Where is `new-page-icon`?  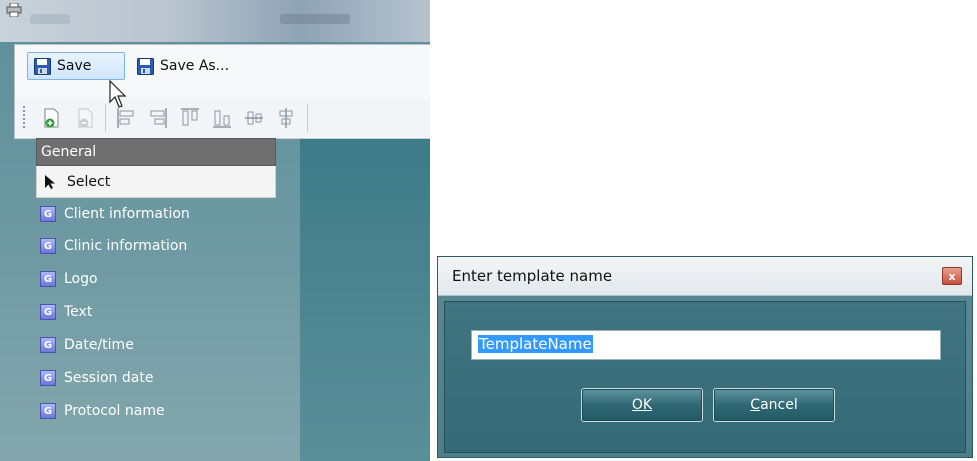 new-page-icon is located at coordinates (52, 118).